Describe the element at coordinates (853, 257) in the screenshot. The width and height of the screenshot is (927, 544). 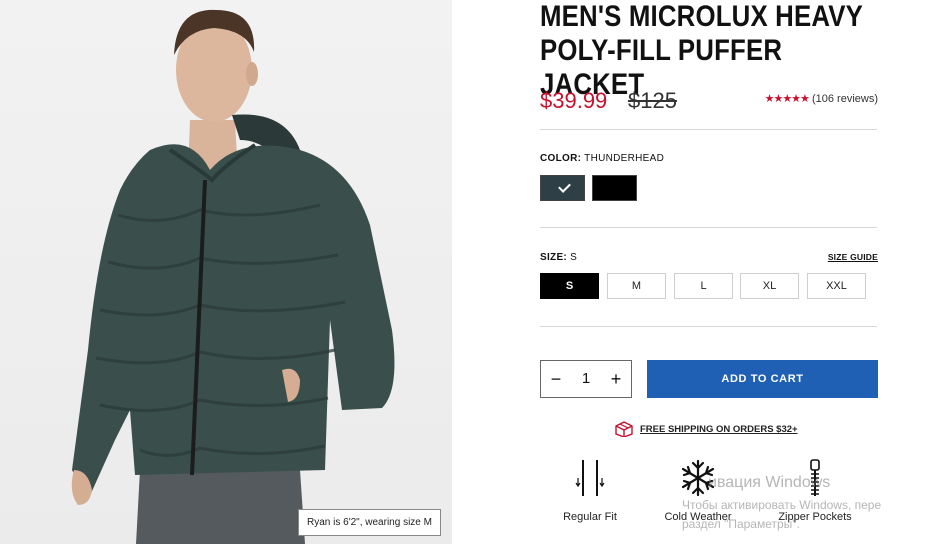
I see `size-guide-link: SIZE GUIDE` at that location.